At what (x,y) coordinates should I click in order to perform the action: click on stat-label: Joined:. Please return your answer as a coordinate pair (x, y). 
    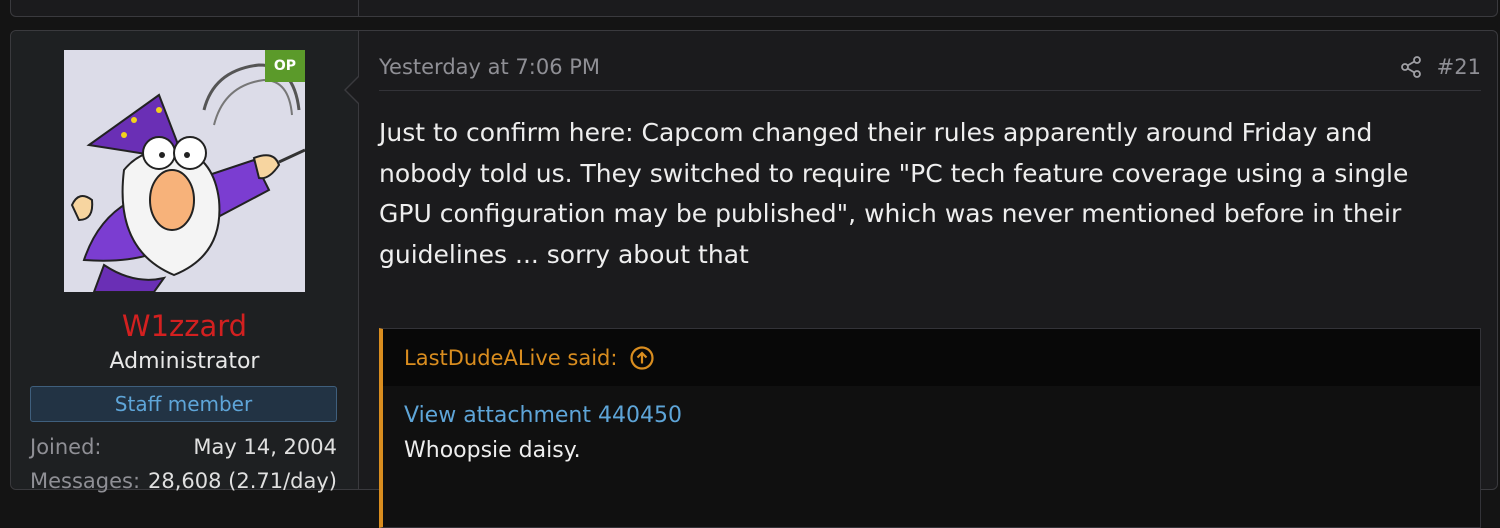
    Looking at the image, I should click on (66, 447).